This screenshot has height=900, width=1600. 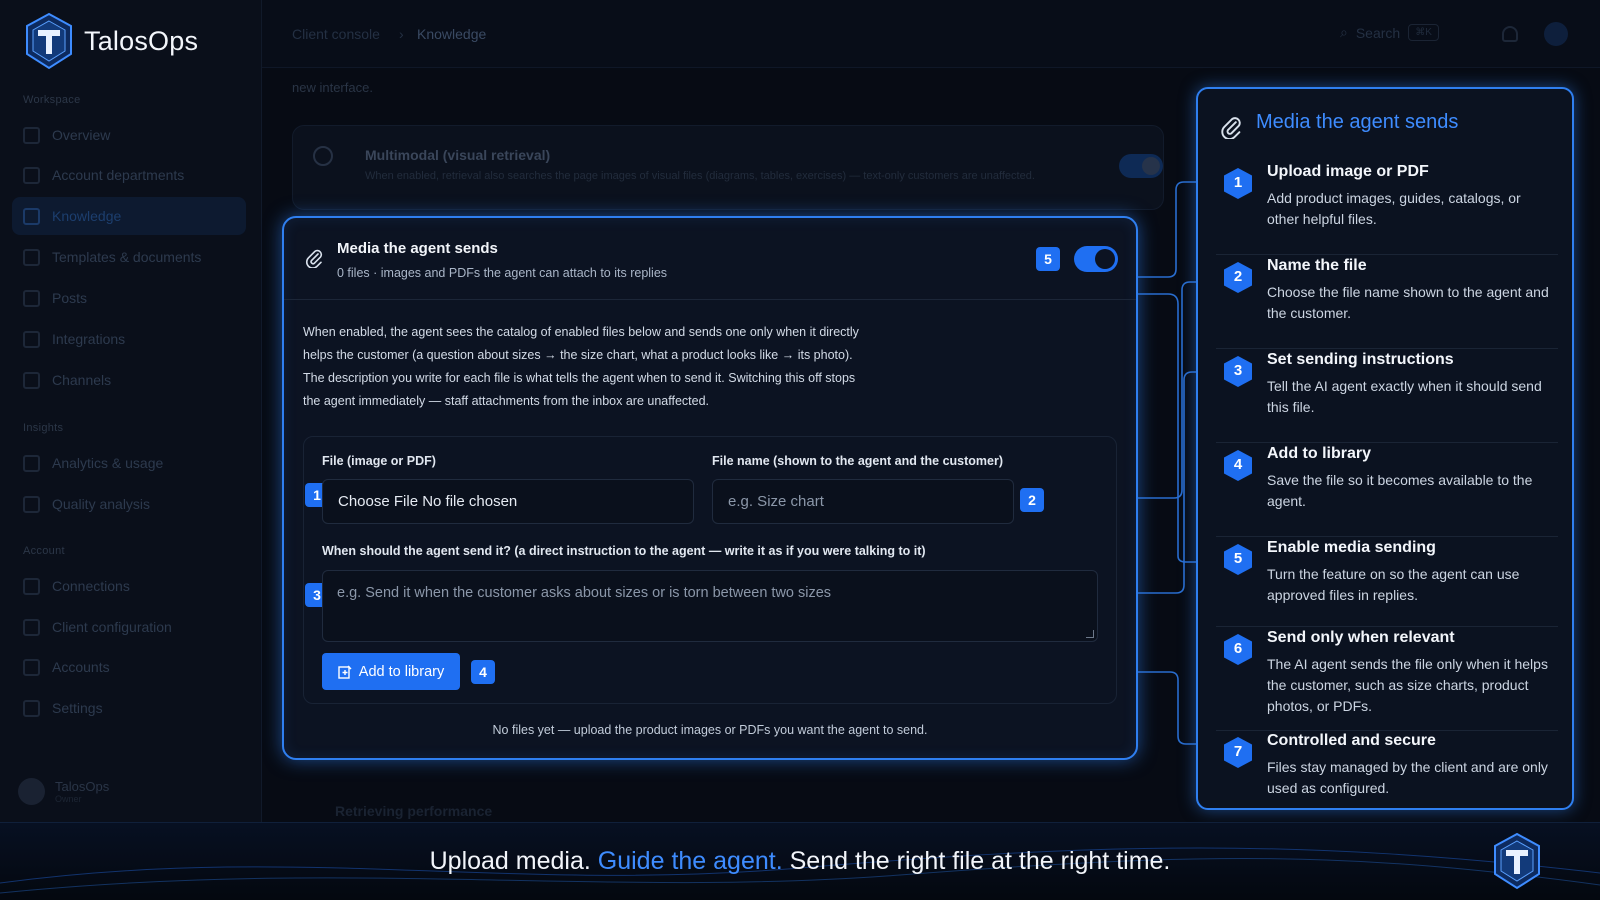 What do you see at coordinates (1238, 465) in the screenshot?
I see `step-number-badge: 4` at bounding box center [1238, 465].